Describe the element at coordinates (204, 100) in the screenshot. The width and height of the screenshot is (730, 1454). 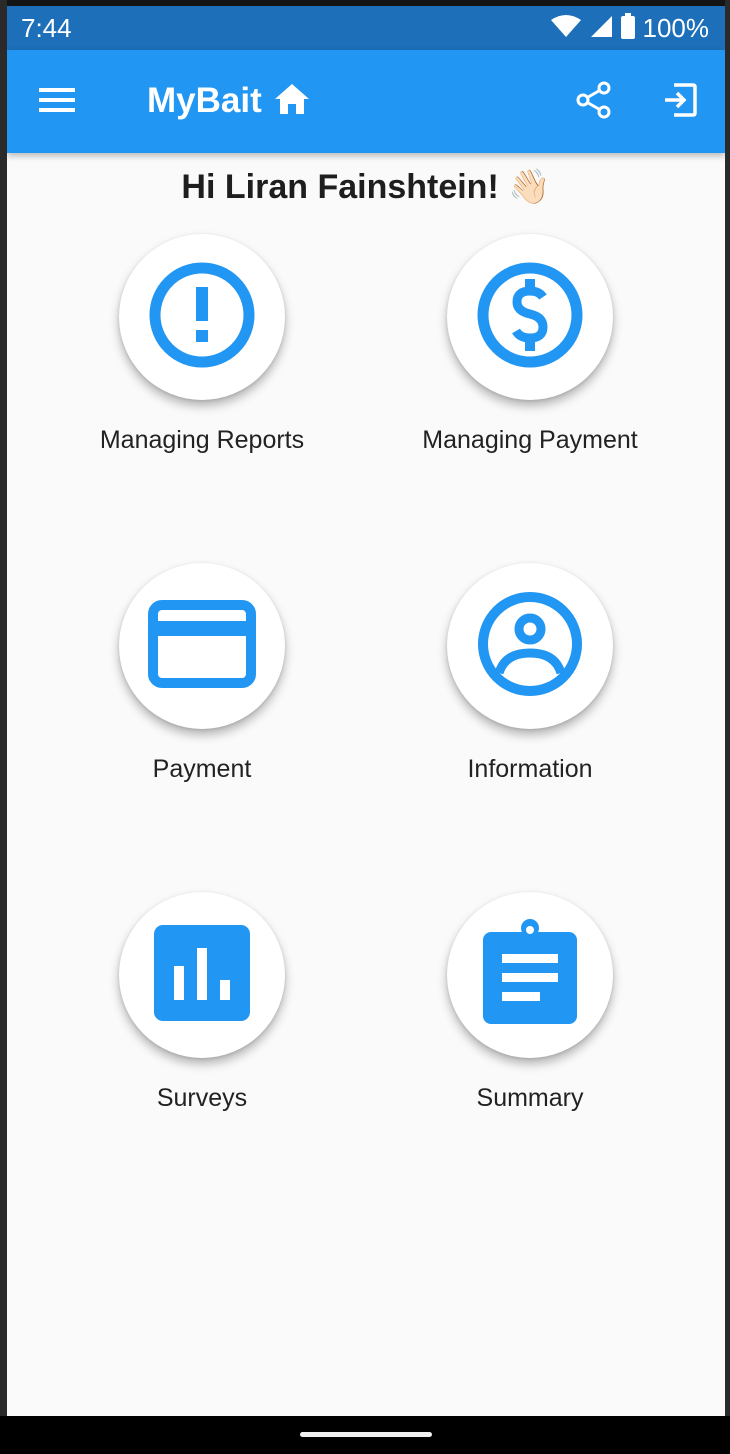
I see `app-title: MyBait` at that location.